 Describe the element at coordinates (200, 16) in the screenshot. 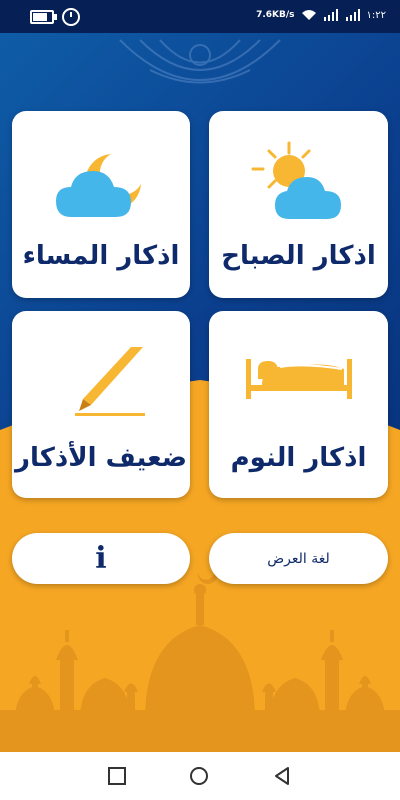

I see `status-bar: 7.6KB/s ١:٢٢` at that location.